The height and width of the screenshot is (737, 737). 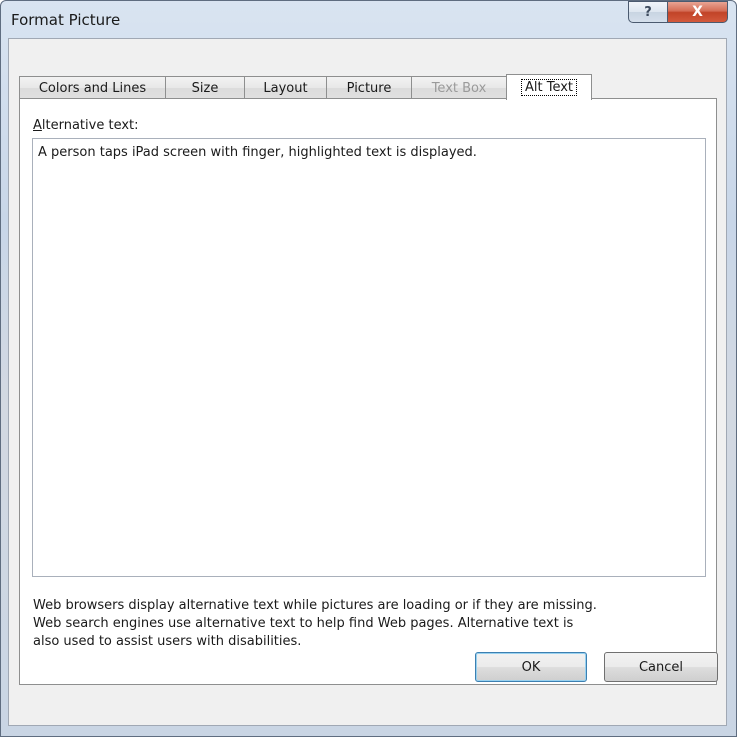 I want to click on title-bar-buttons: ? X, so click(x=678, y=12).